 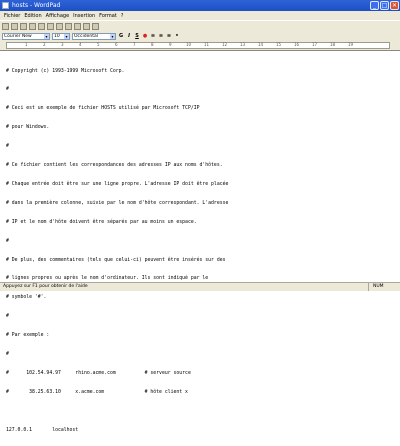 I want to click on ruler-tick: 19, so click(x=351, y=44).